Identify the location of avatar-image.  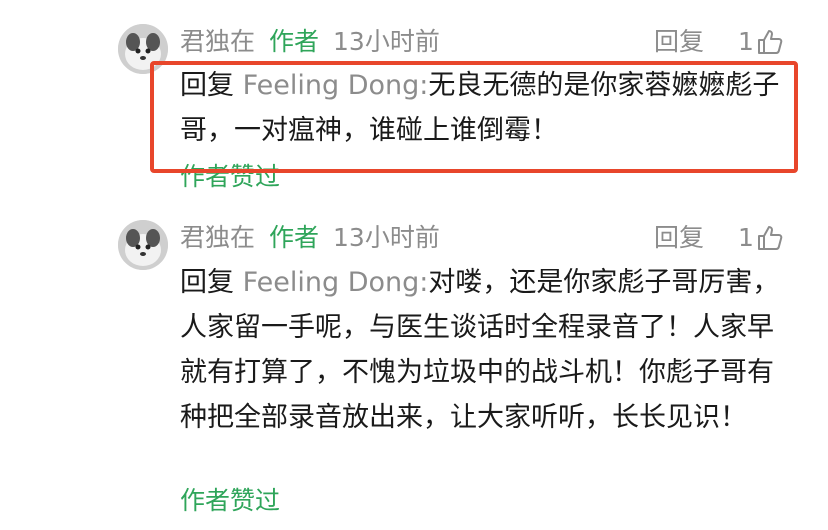
(143, 245).